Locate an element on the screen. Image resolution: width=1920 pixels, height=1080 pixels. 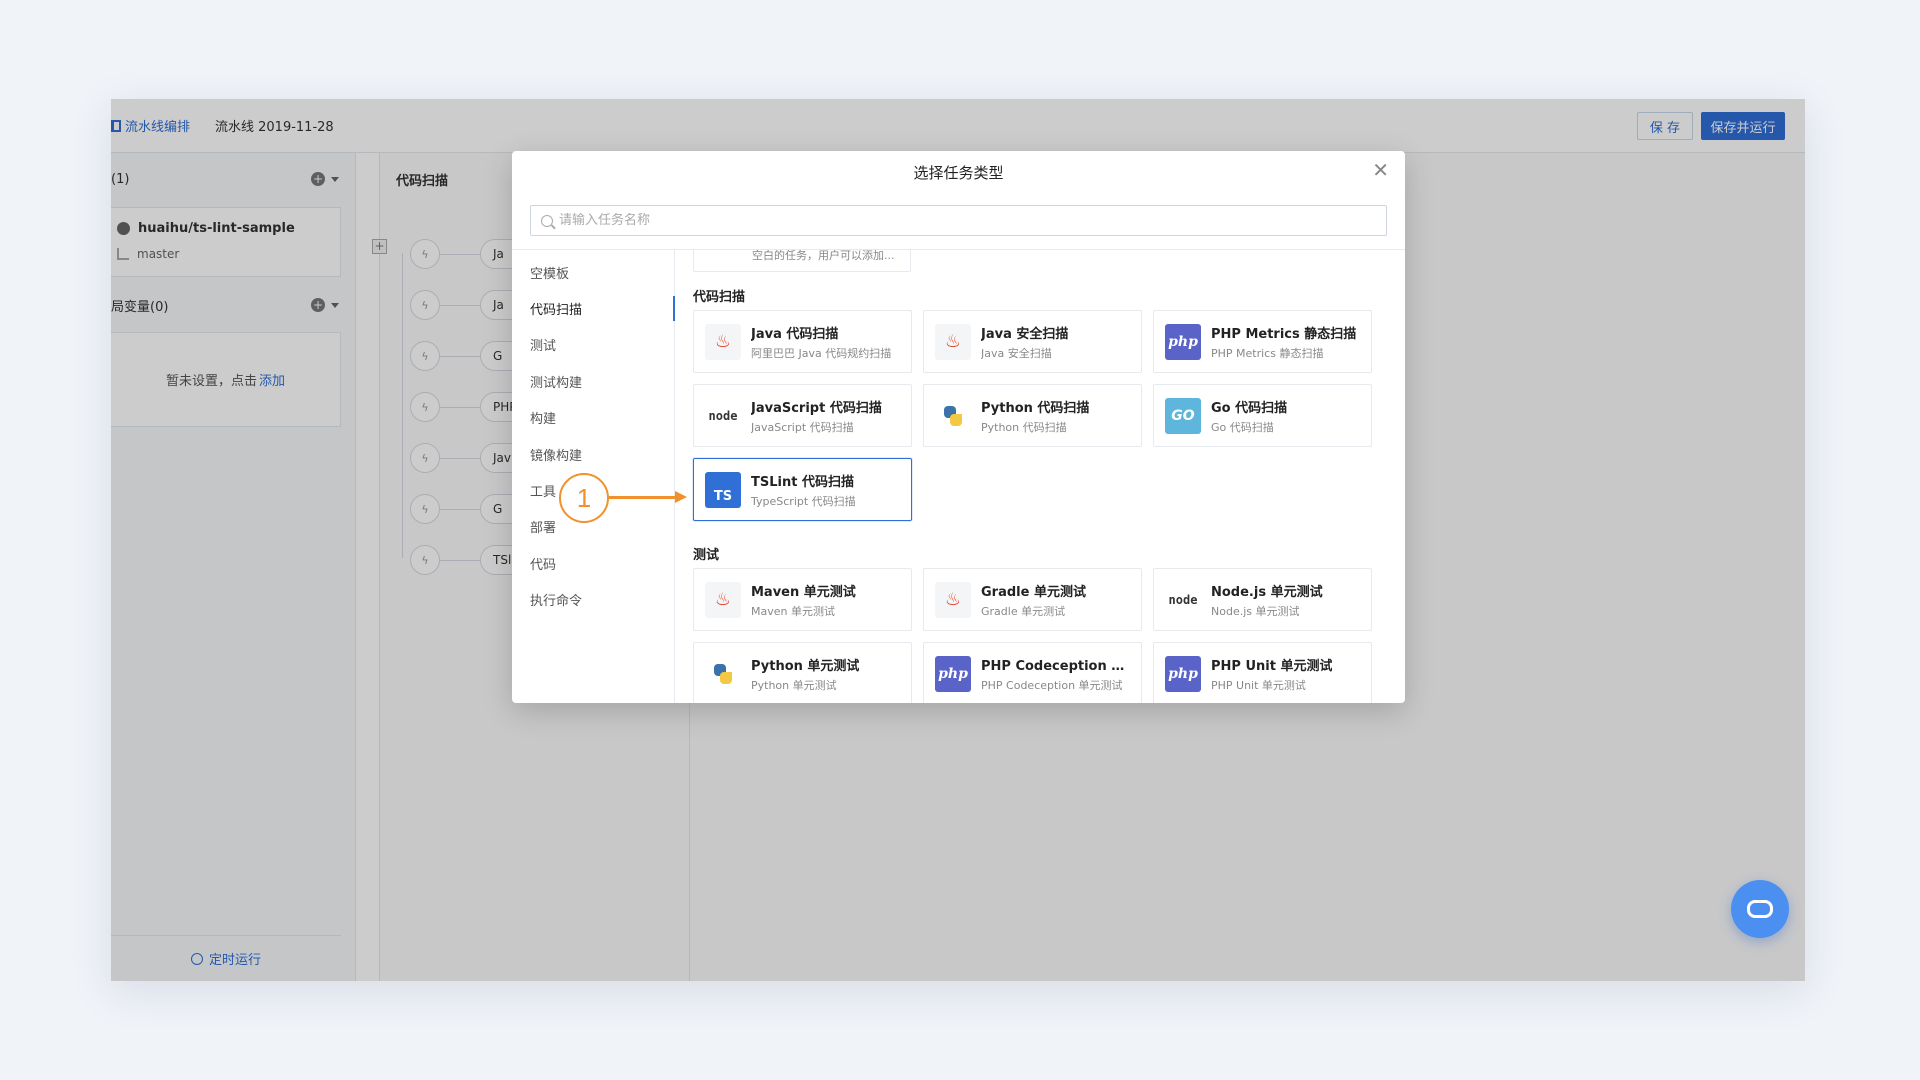
task-card: node Node.js 单元测试 Node.js 单元测试 is located at coordinates (1262, 599).